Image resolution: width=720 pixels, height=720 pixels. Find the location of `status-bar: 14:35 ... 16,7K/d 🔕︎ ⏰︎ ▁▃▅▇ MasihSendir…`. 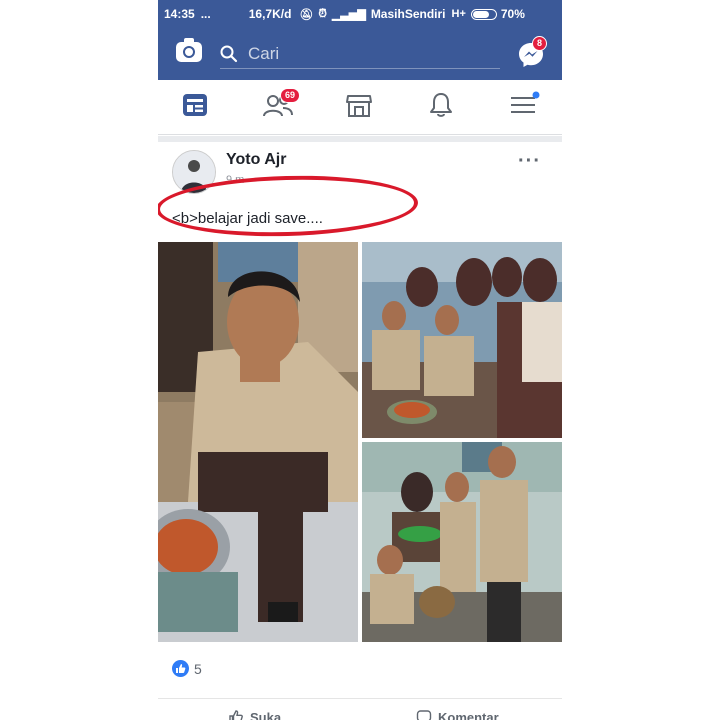

status-bar: 14:35 ... 16,7K/d 🔕︎ ⏰︎ ▁▃▅▇ MasihSendir… is located at coordinates (360, 14).